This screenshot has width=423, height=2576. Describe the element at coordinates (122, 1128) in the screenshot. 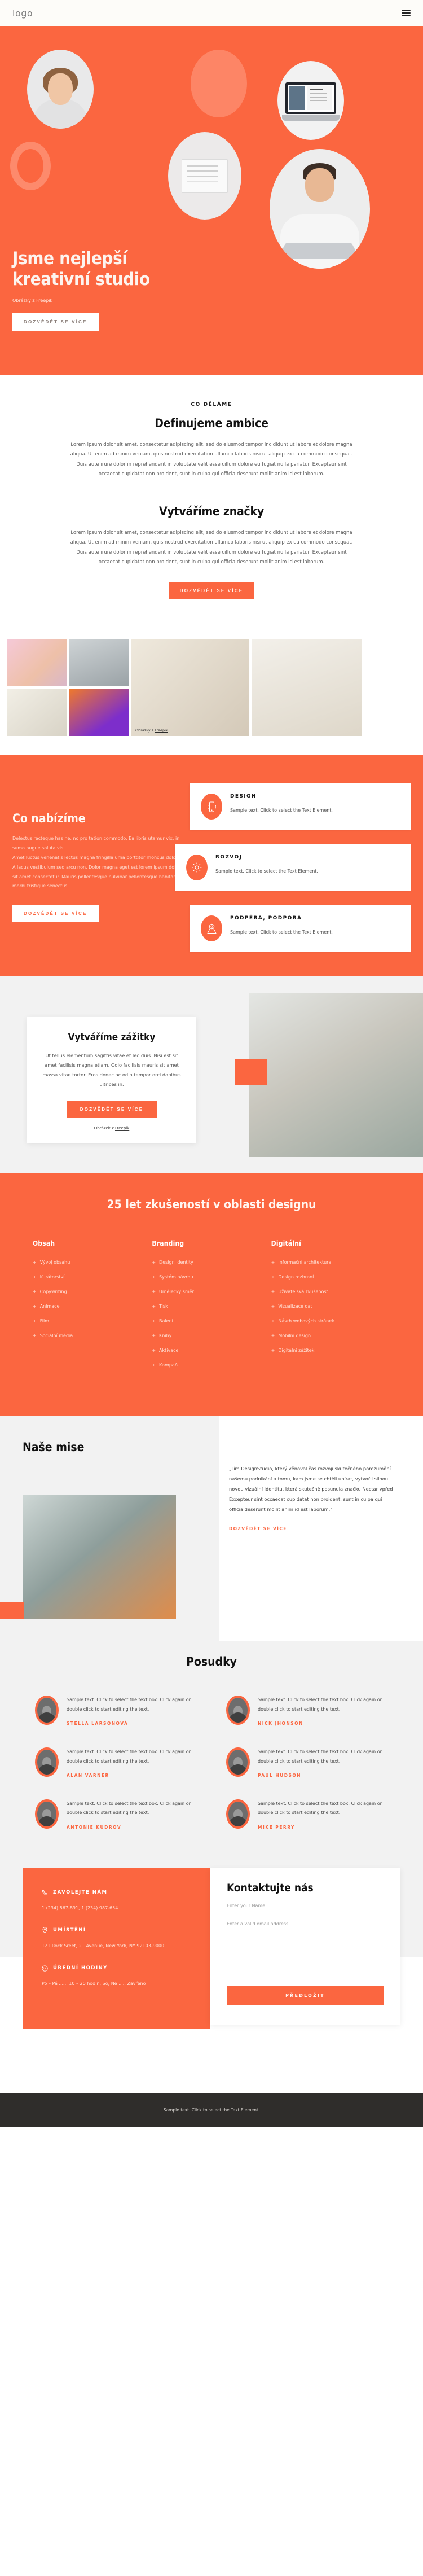

I see `experience-credit-link: Freepik` at that location.